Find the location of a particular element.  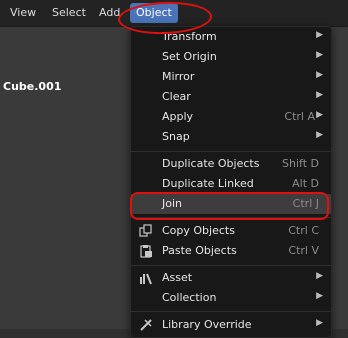

menu-item-duplicate-linked: Duplicate Linked Alt D is located at coordinates (231, 184).